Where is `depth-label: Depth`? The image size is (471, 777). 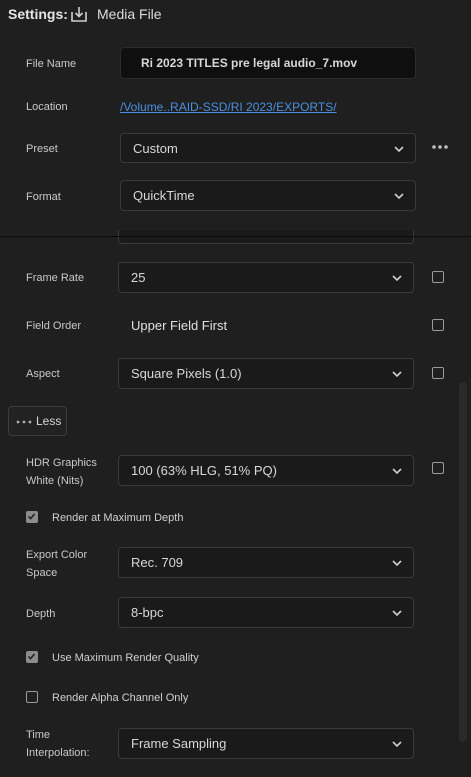 depth-label: Depth is located at coordinates (41, 614).